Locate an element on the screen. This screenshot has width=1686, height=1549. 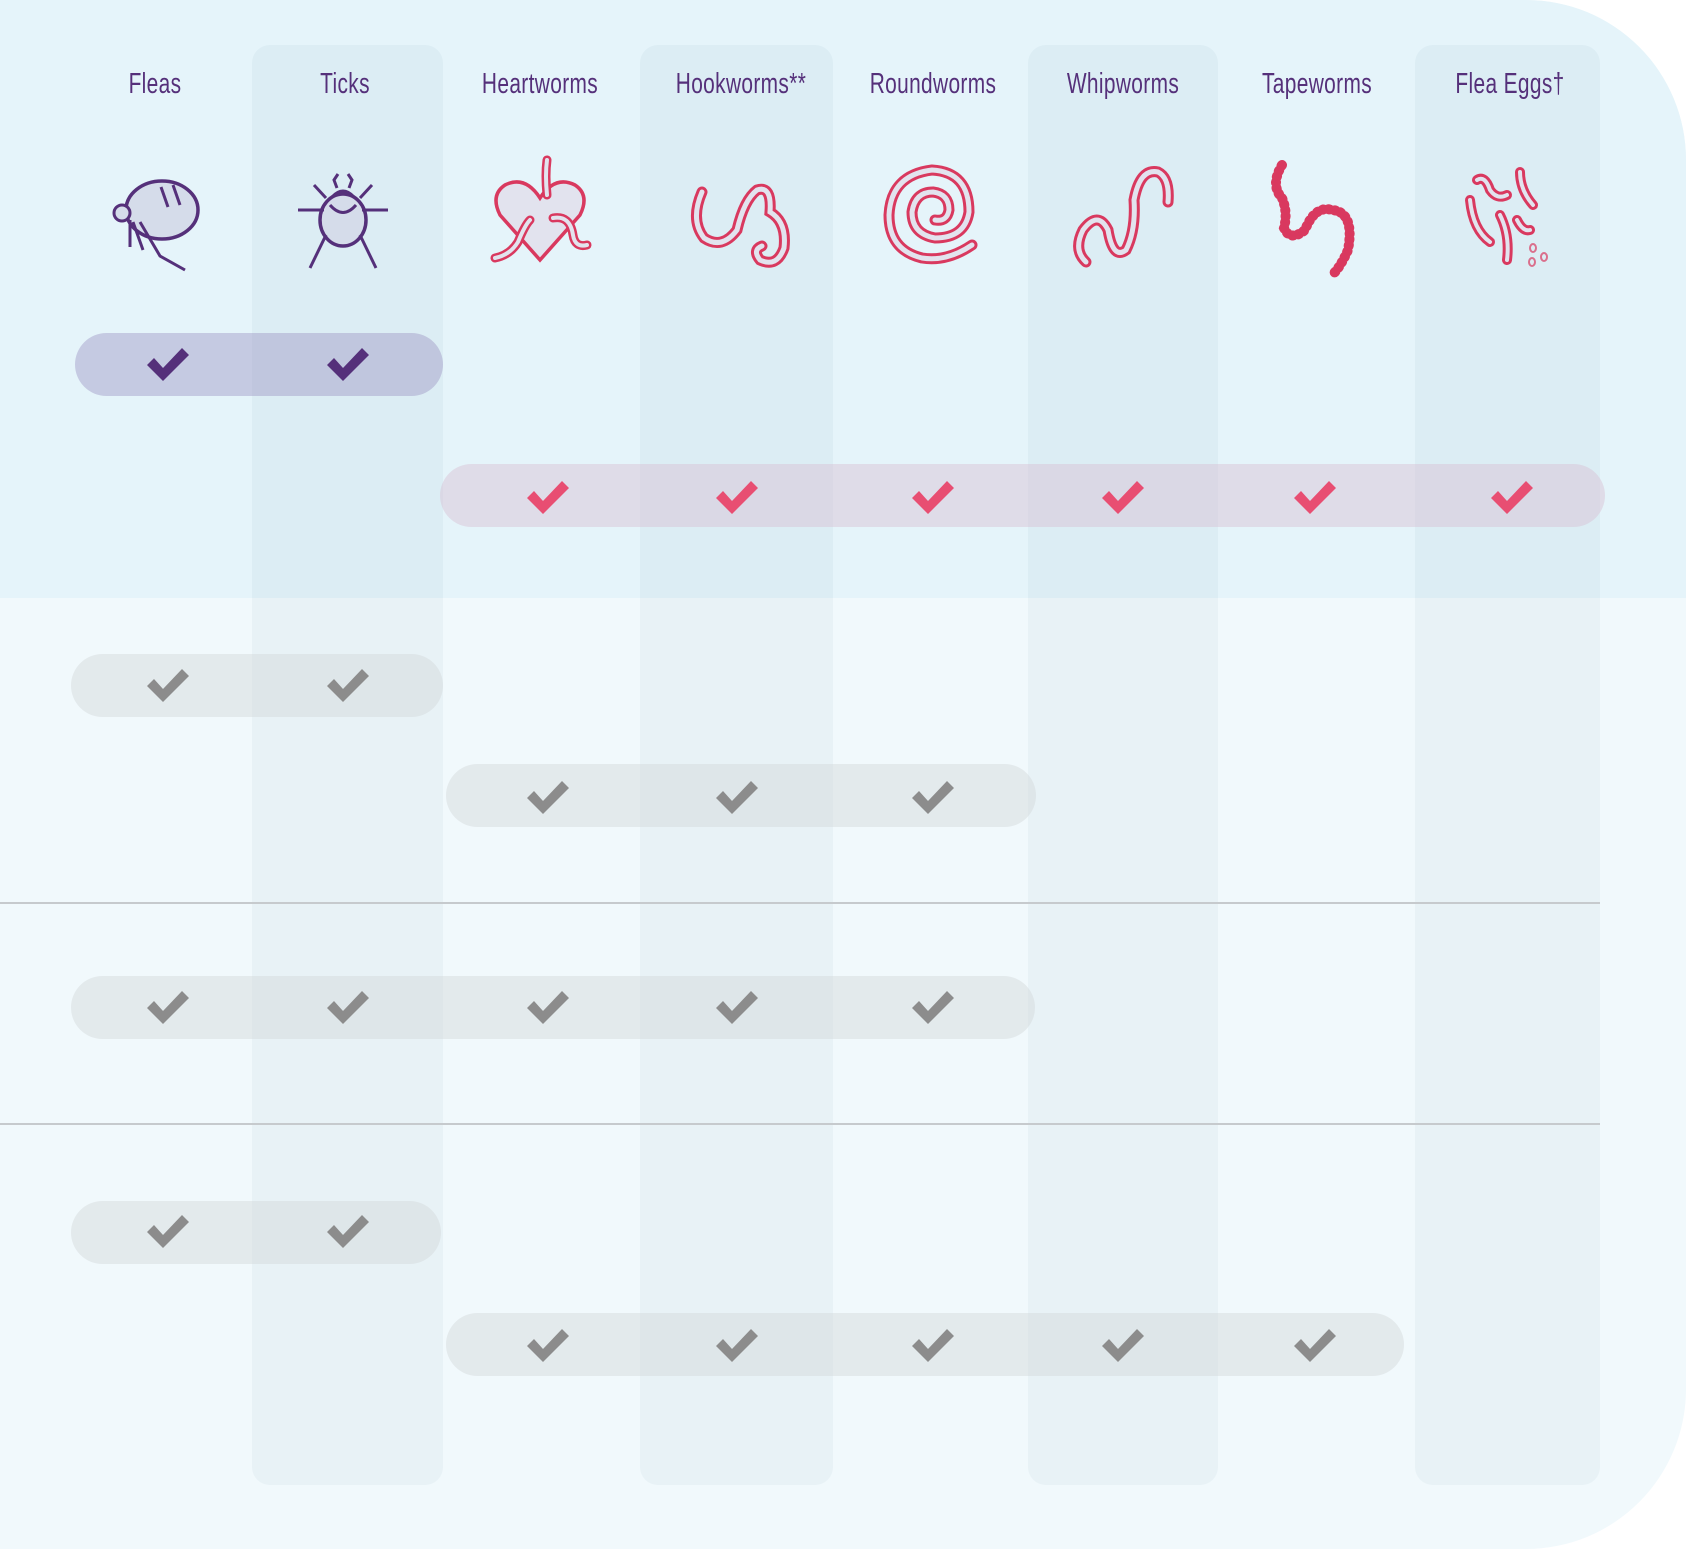
row-6-coverage-pill is located at coordinates (256, 1232).